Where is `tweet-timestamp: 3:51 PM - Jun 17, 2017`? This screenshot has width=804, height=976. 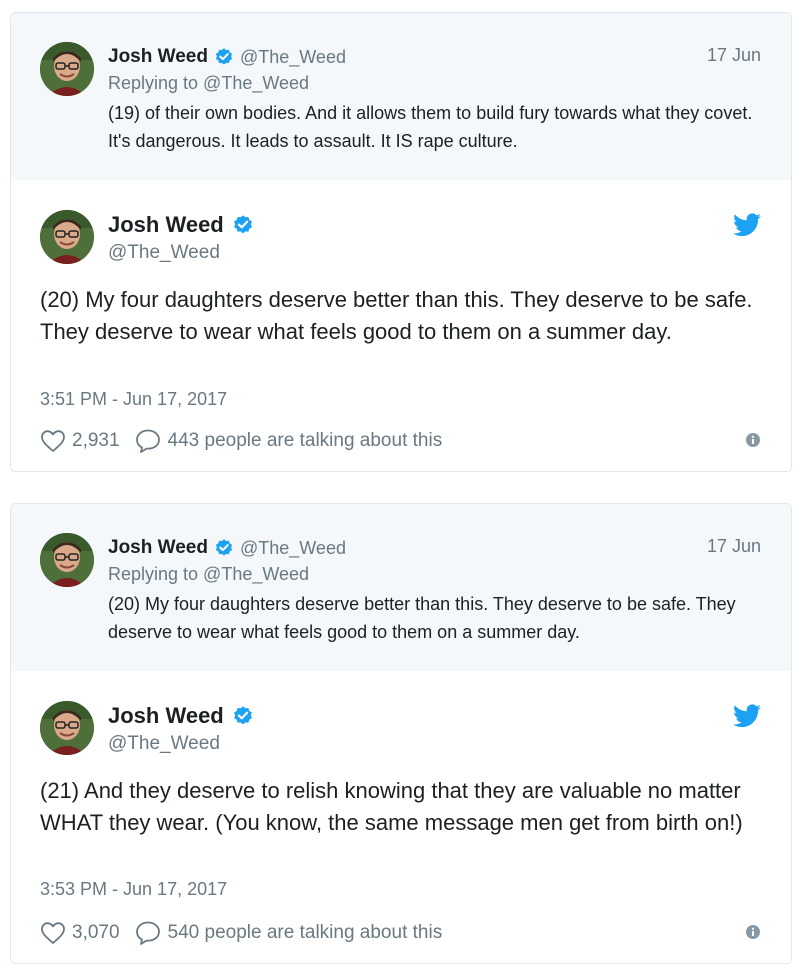
tweet-timestamp: 3:51 PM - Jun 17, 2017 is located at coordinates (133, 399).